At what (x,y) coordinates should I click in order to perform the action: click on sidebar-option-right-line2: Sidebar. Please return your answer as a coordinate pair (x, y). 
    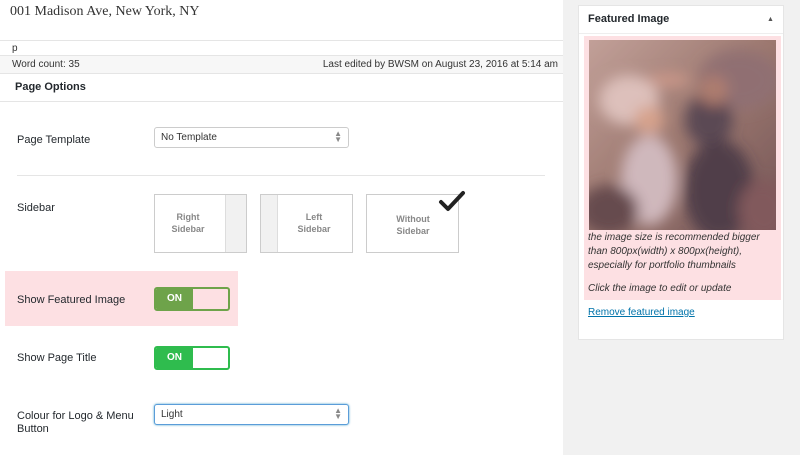
    Looking at the image, I should click on (188, 229).